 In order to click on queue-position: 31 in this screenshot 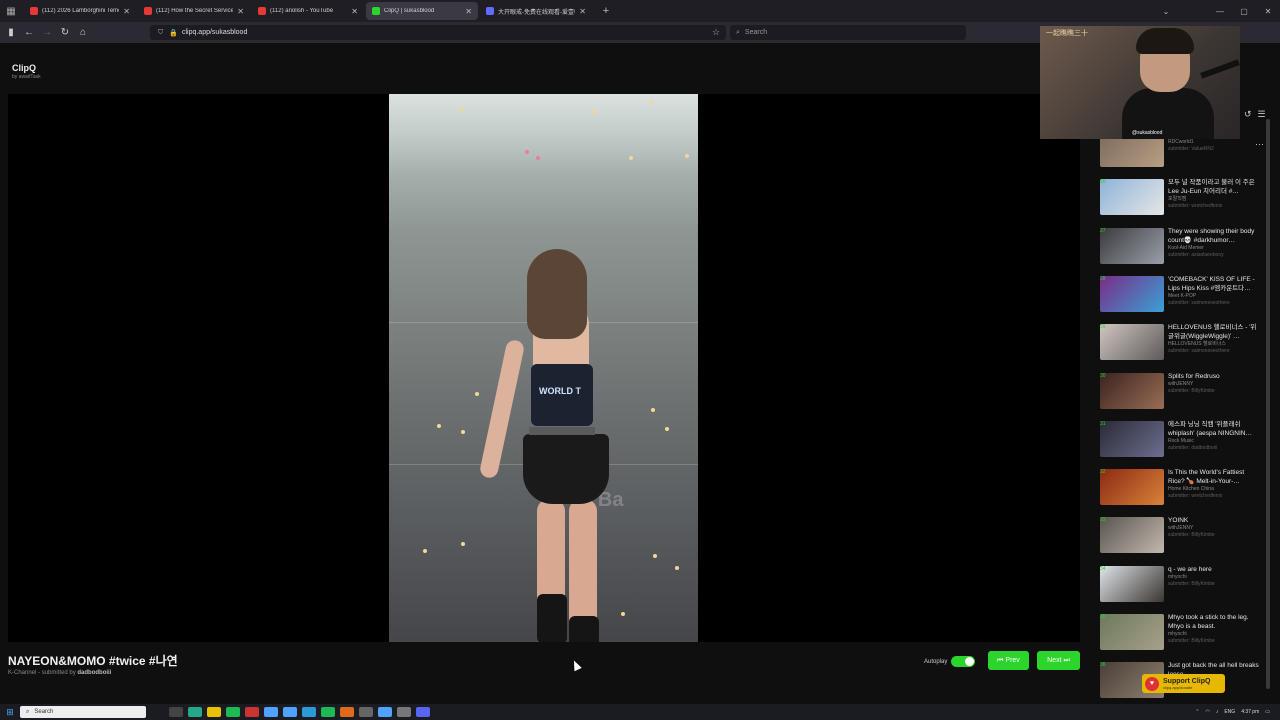, I will do `click(1103, 423)`.